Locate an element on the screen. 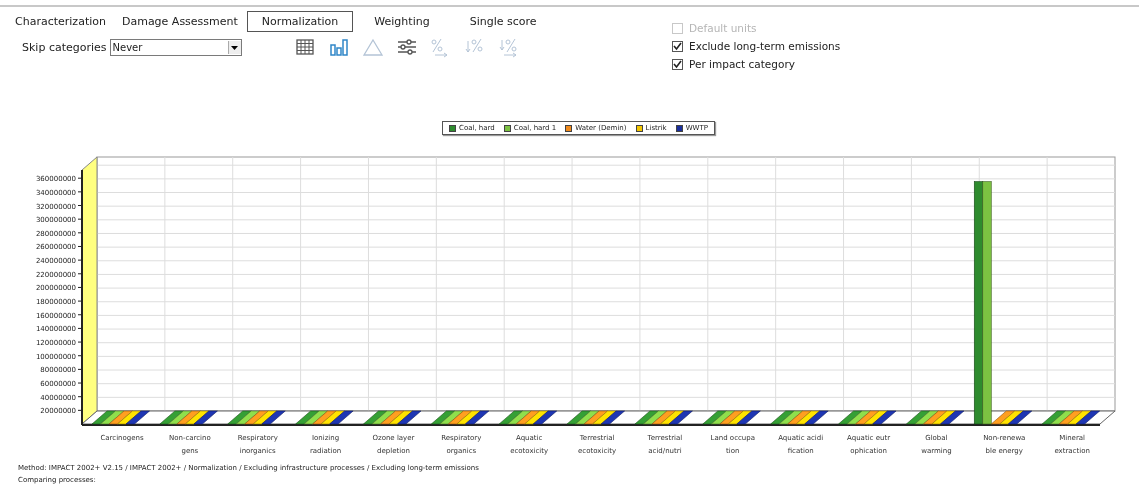 The height and width of the screenshot is (485, 1139). tab: Normalization is located at coordinates (300, 21).